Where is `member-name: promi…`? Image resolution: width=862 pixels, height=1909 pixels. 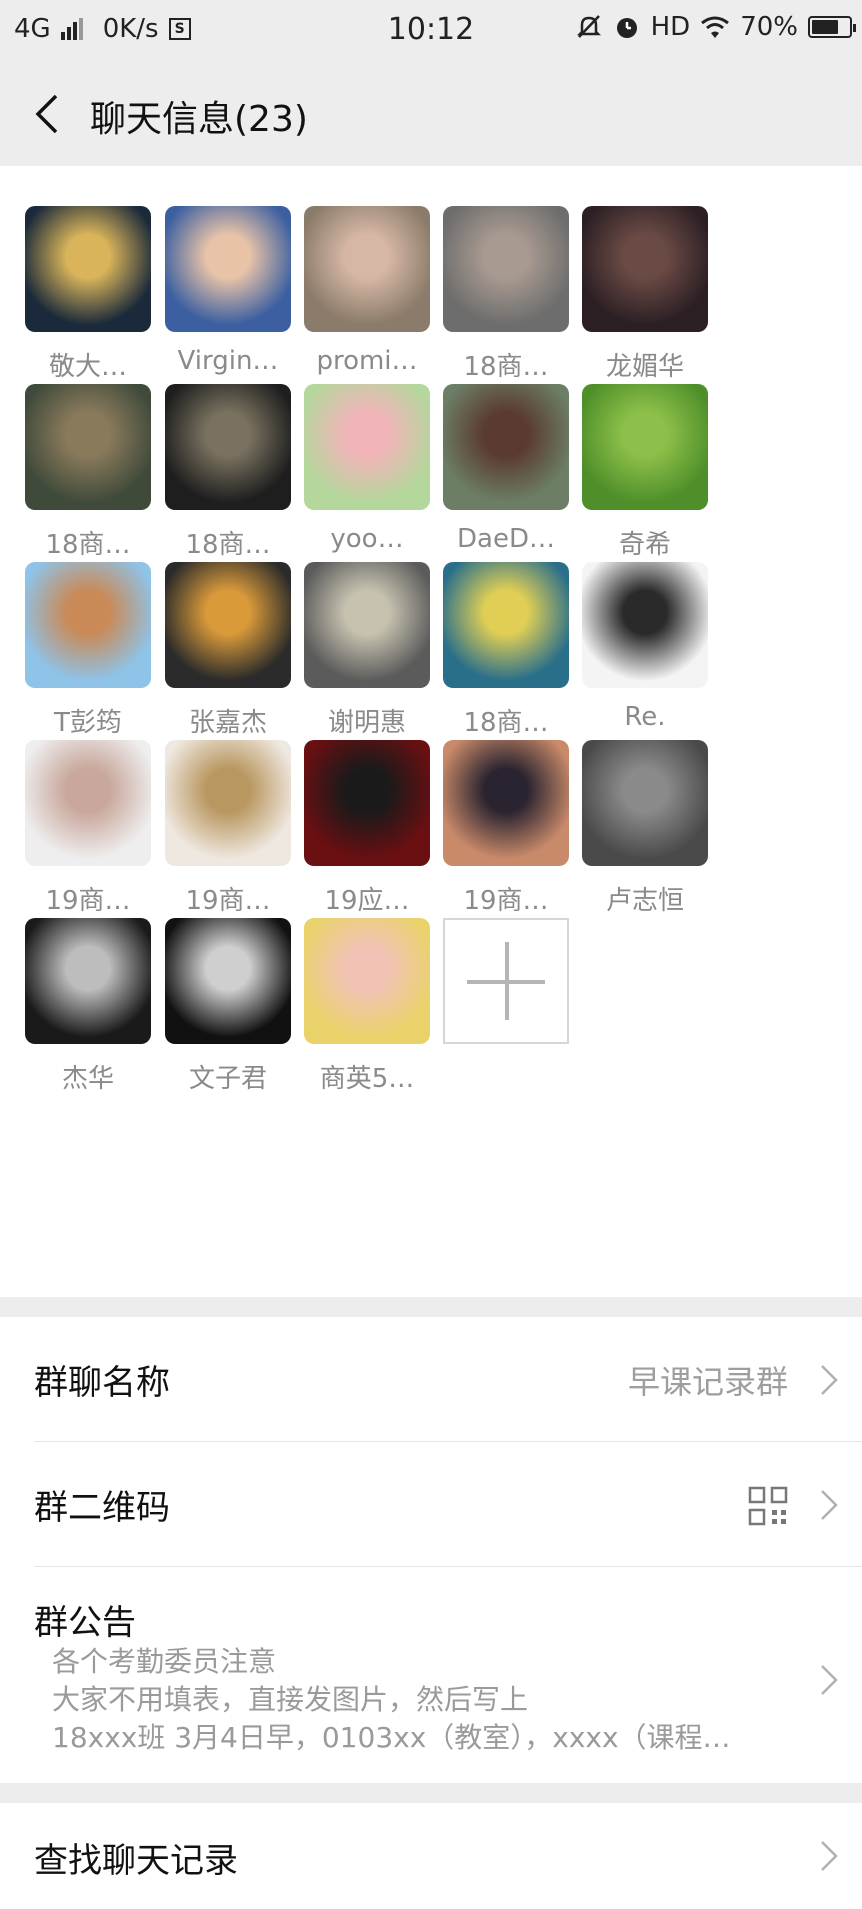
member-name: promi… is located at coordinates (367, 361).